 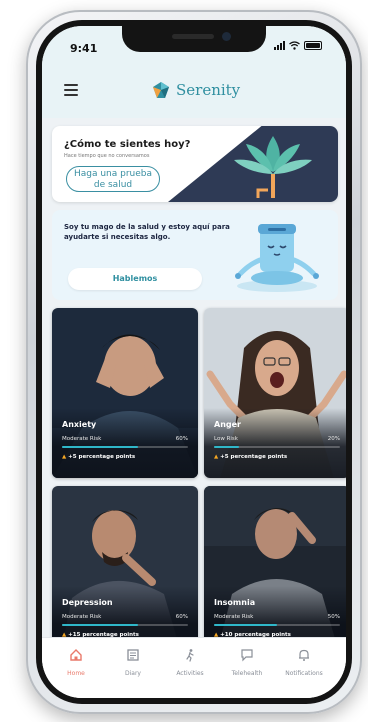 What do you see at coordinates (304, 673) in the screenshot?
I see `tab-label: Notifications` at bounding box center [304, 673].